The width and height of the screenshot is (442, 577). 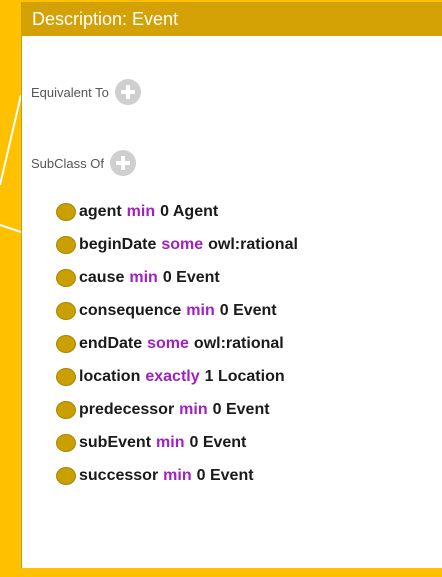 What do you see at coordinates (102, 277) in the screenshot?
I see `axiom-property: cause` at bounding box center [102, 277].